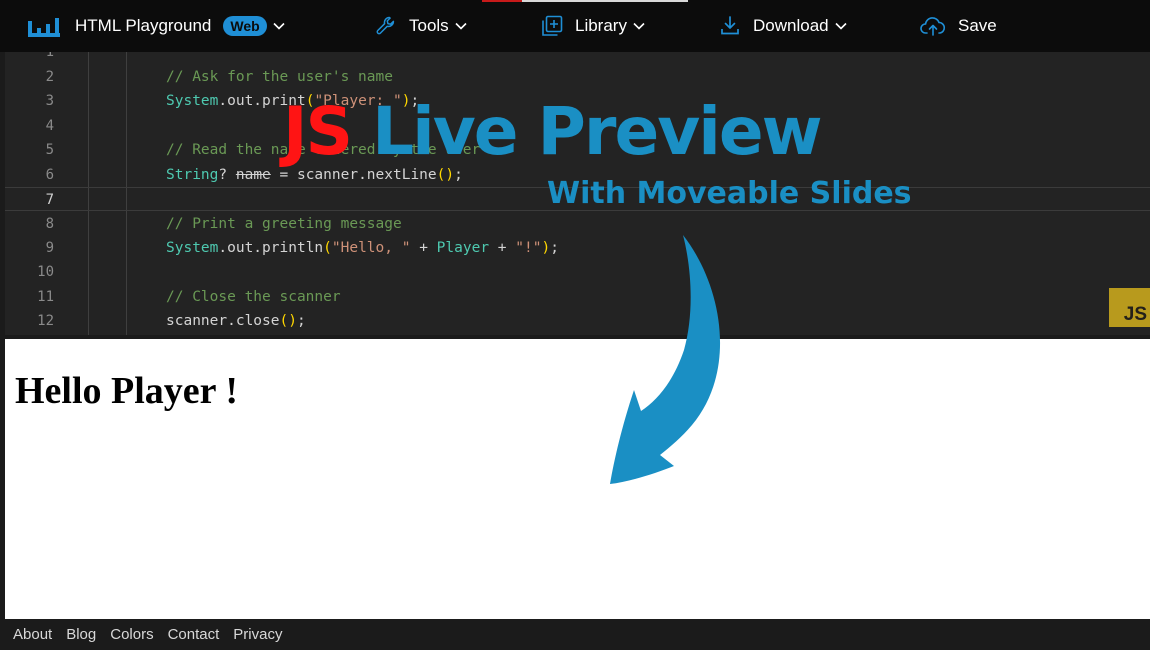  What do you see at coordinates (45, 272) in the screenshot?
I see `line-number: 10` at bounding box center [45, 272].